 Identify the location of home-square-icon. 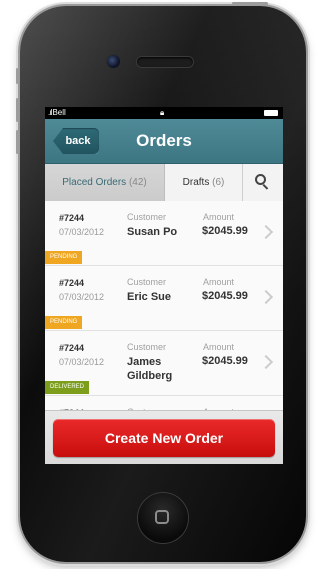
(162, 517).